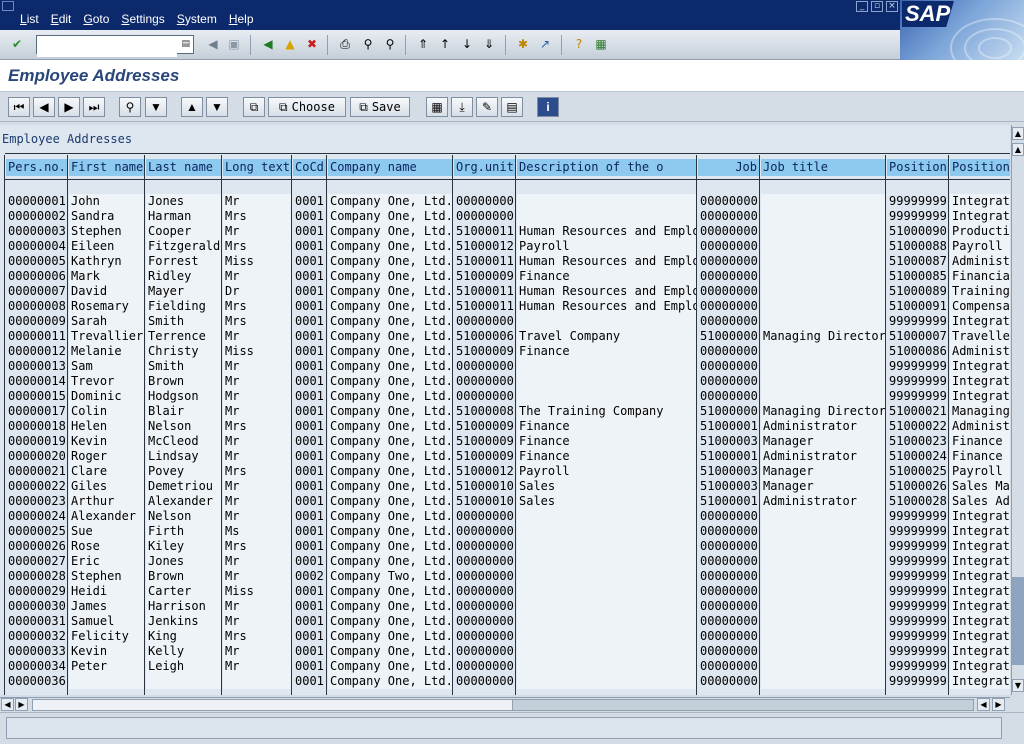  What do you see at coordinates (96, 19) in the screenshot?
I see `menu-goto: Goto` at bounding box center [96, 19].